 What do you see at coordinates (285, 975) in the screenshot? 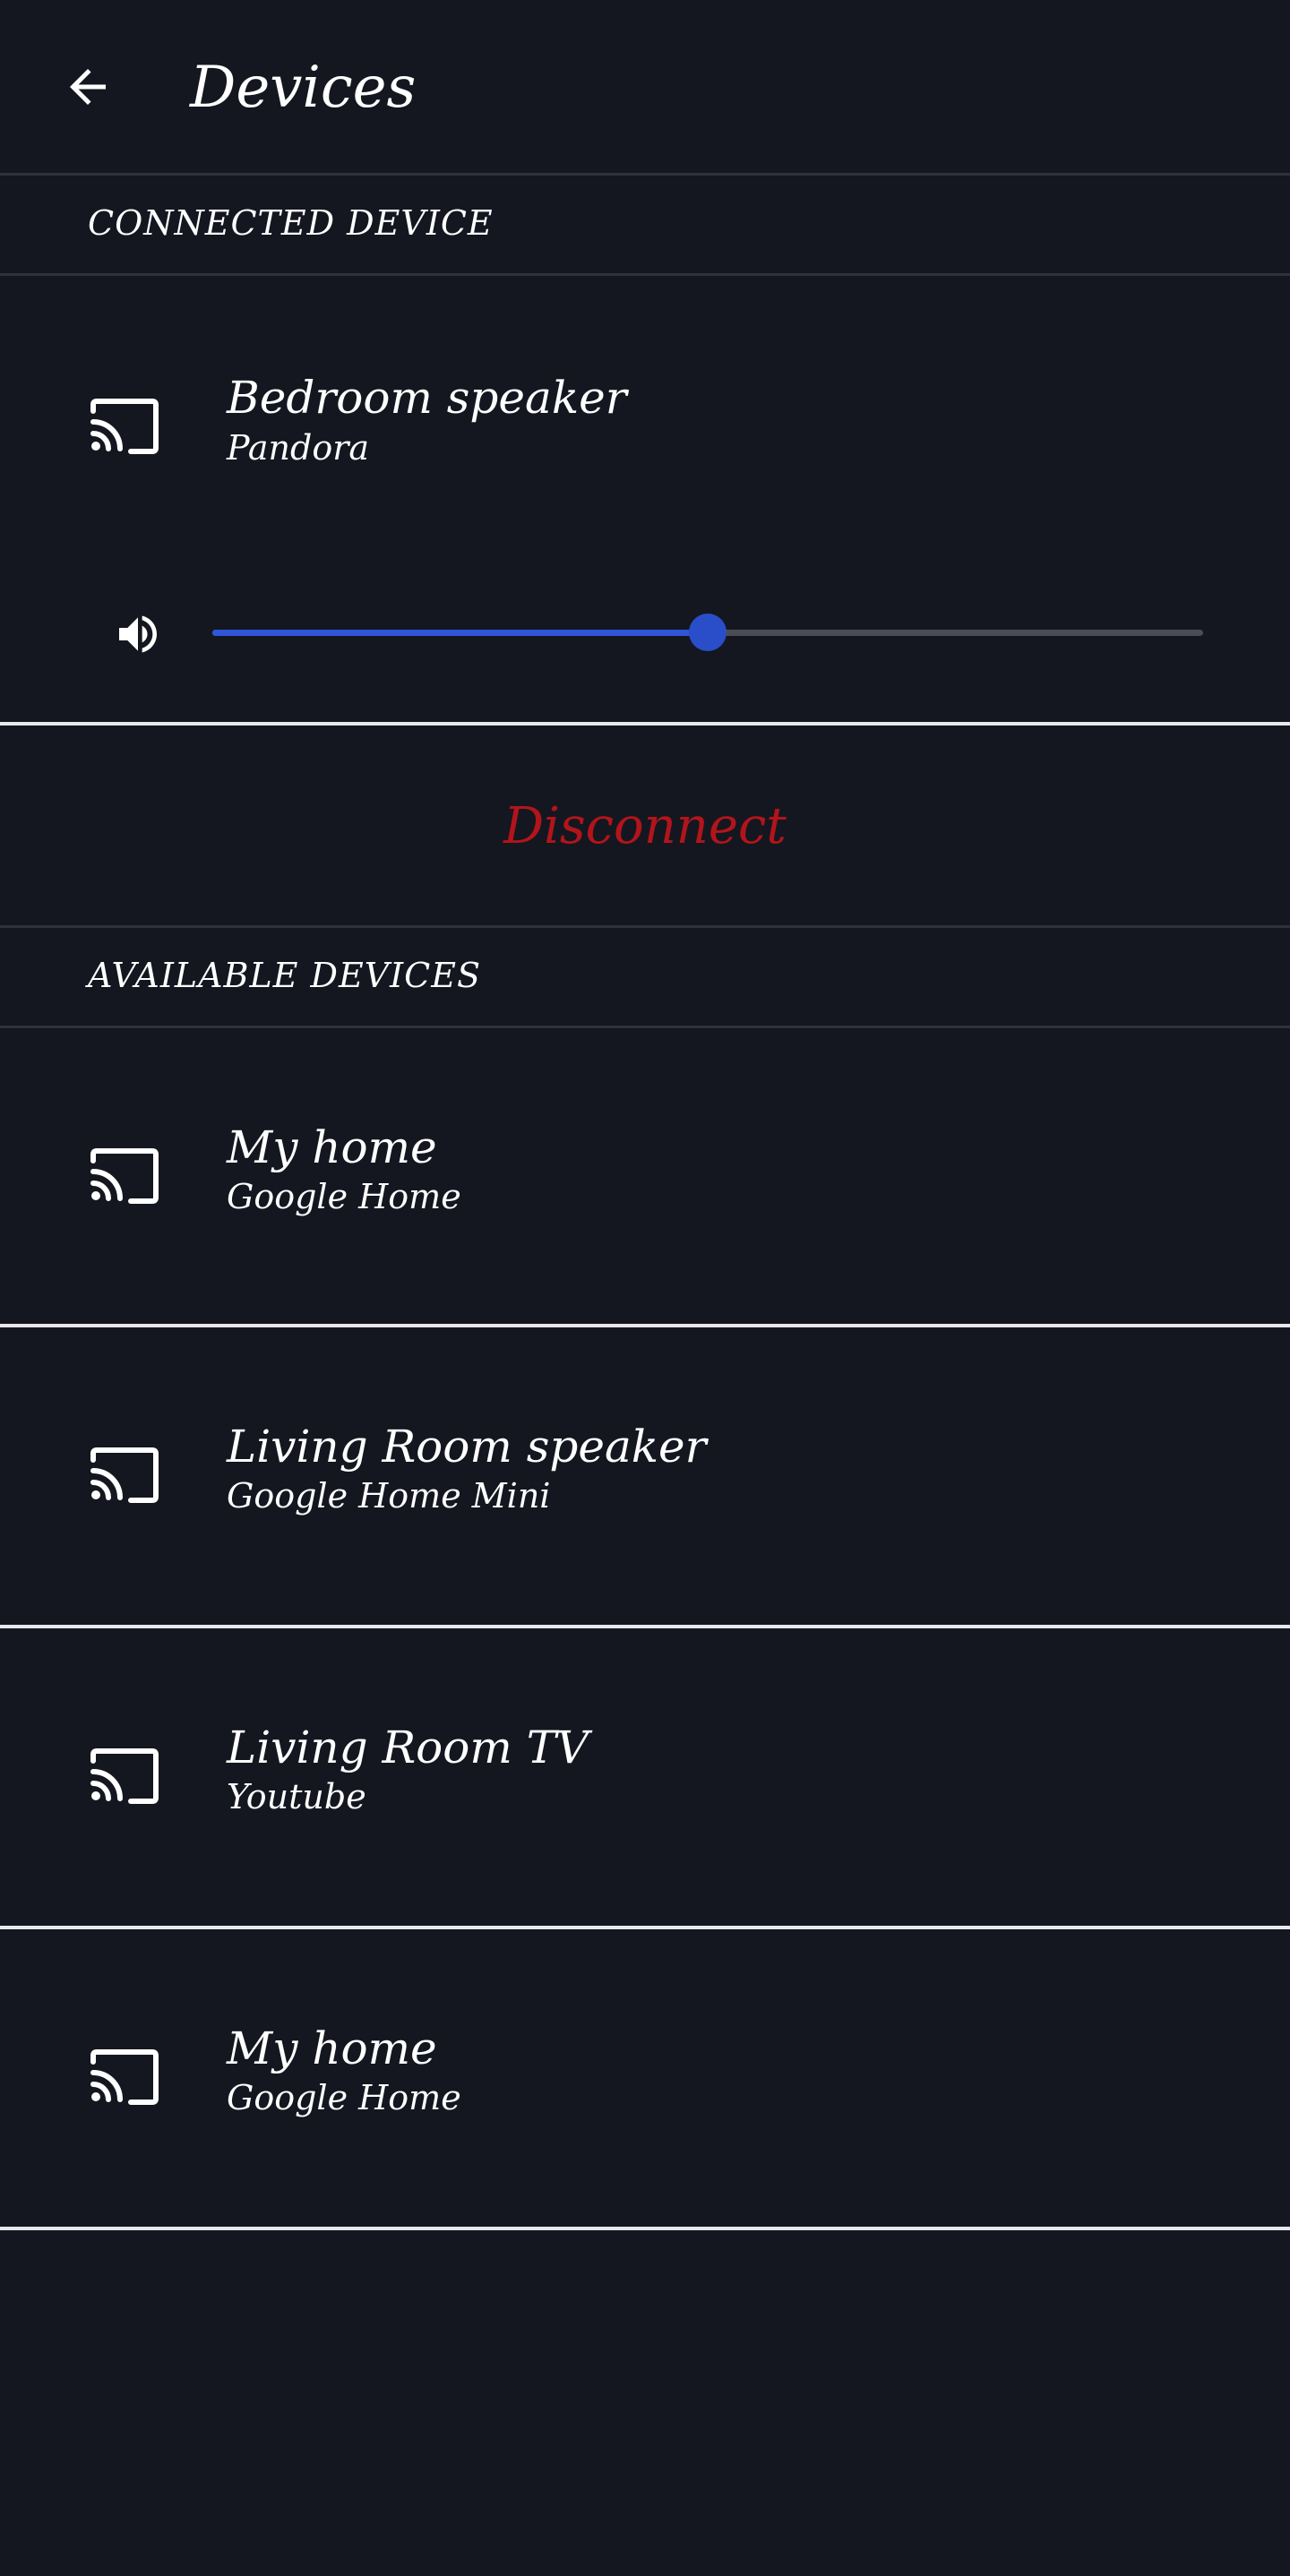
I see `section-label-available: AVAILABLE DEVICES` at bounding box center [285, 975].